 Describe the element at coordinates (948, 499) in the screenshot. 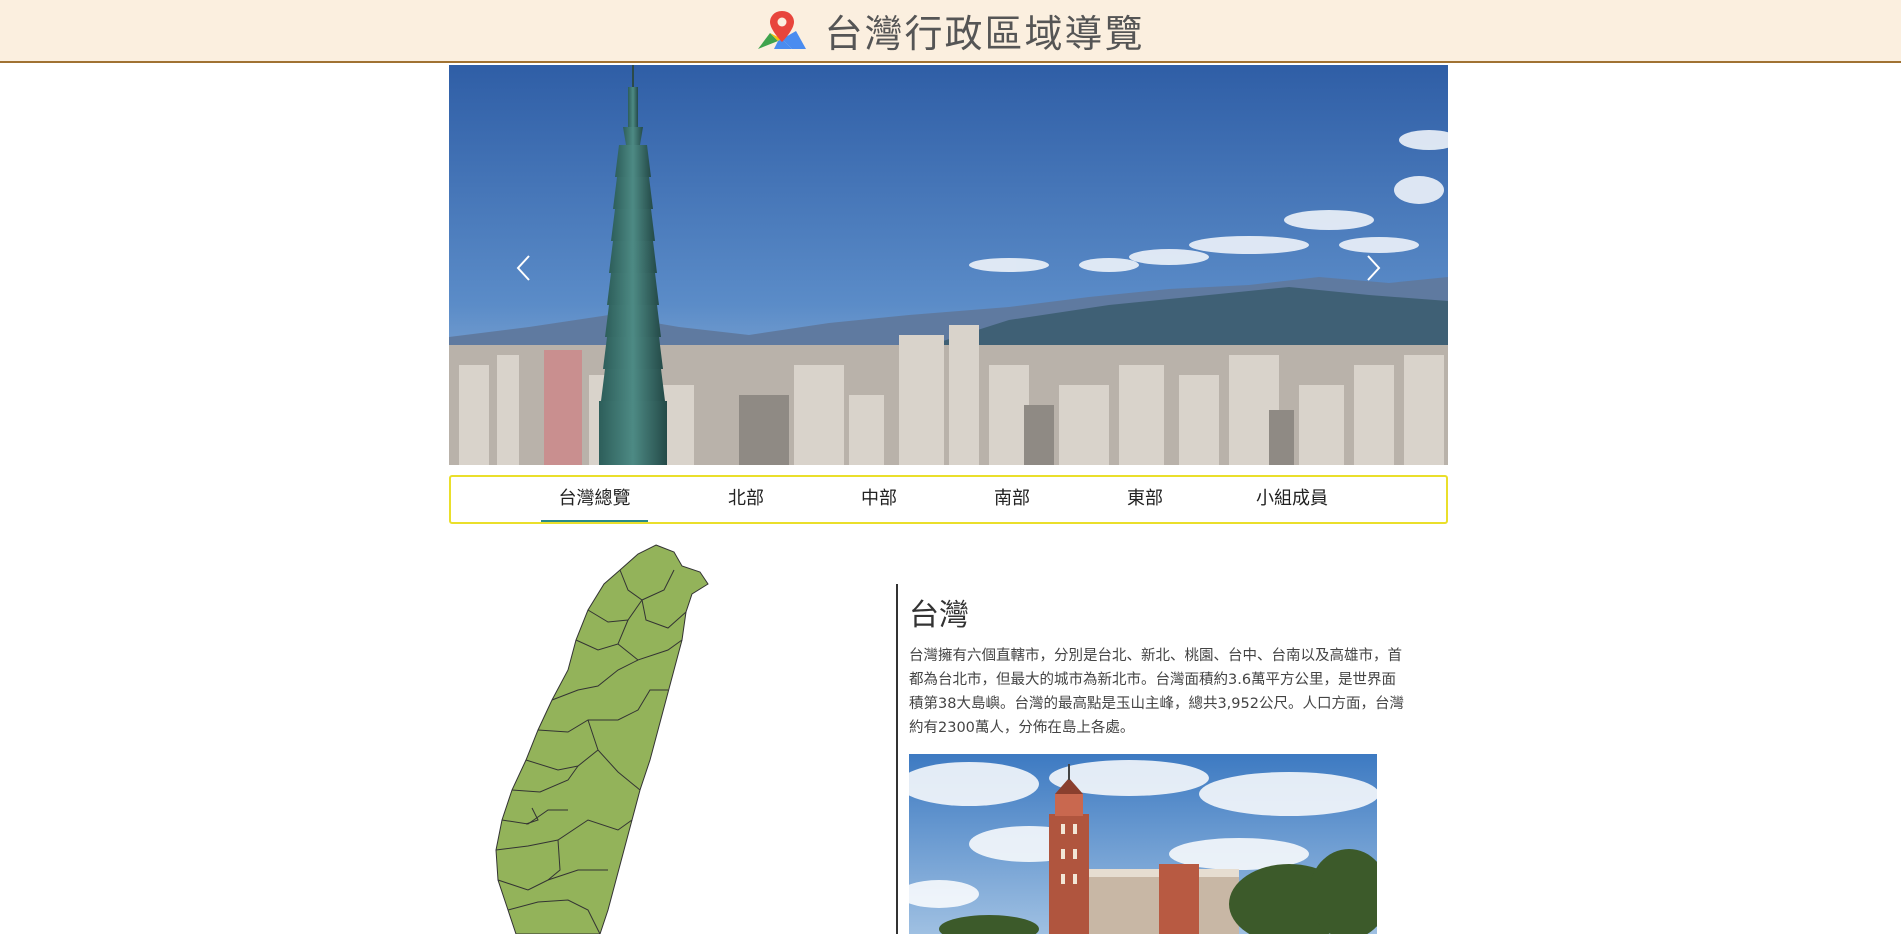

I see `region-nav: 台灣總覽 北部 中部 南部 東部 小組成員` at that location.